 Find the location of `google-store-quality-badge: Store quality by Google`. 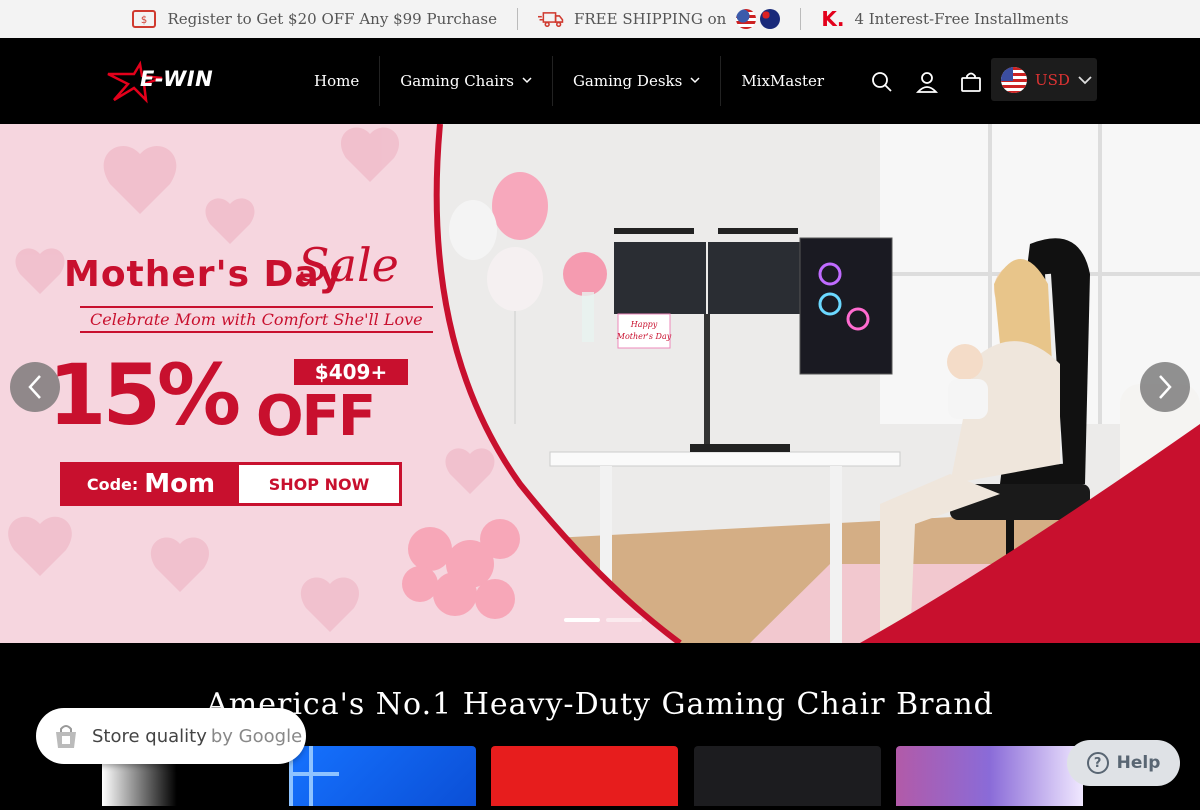

google-store-quality-badge: Store quality by Google is located at coordinates (171, 736).